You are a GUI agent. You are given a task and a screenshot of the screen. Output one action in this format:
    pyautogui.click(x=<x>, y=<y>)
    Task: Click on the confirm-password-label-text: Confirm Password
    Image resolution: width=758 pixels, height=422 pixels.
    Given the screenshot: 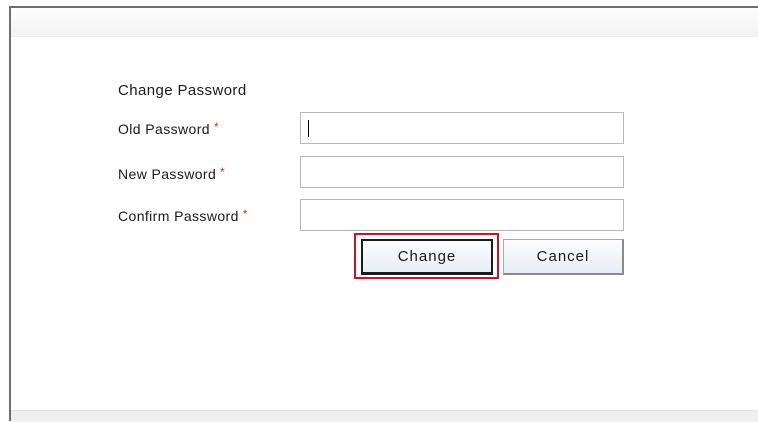 What is the action you would take?
    pyautogui.click(x=178, y=216)
    